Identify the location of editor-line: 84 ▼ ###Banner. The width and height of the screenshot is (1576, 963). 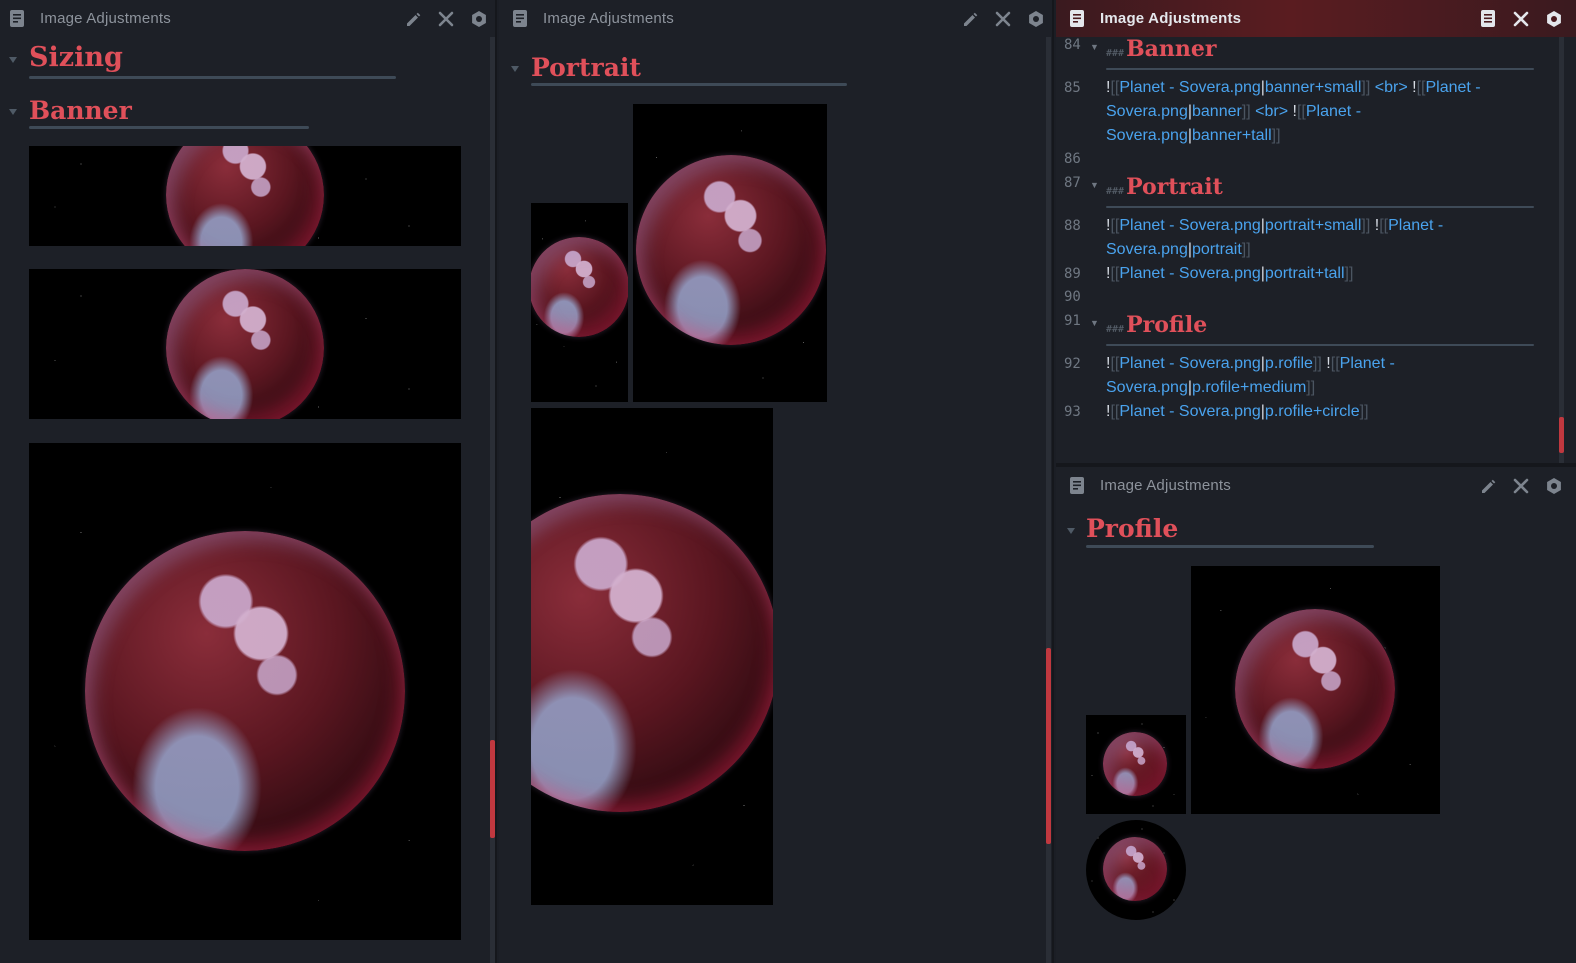
(1313, 52).